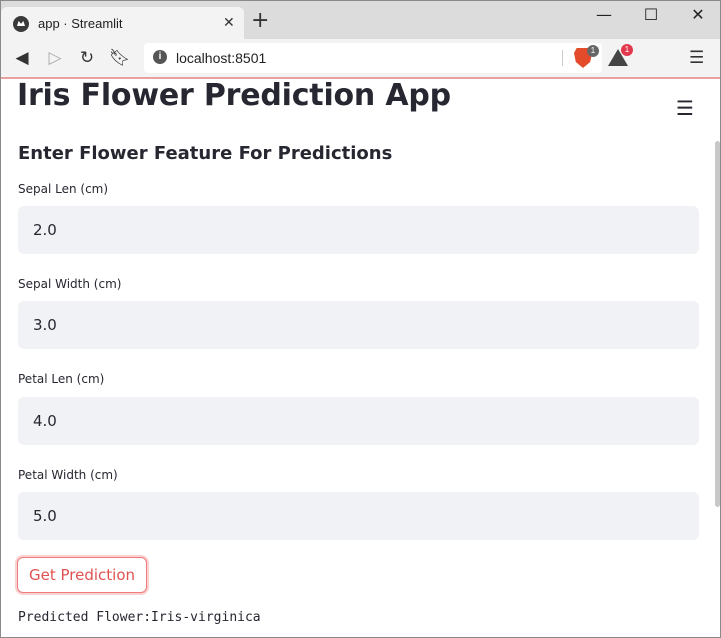  Describe the element at coordinates (120, 58) in the screenshot. I see `bookmark-icon: 🔖︎` at that location.